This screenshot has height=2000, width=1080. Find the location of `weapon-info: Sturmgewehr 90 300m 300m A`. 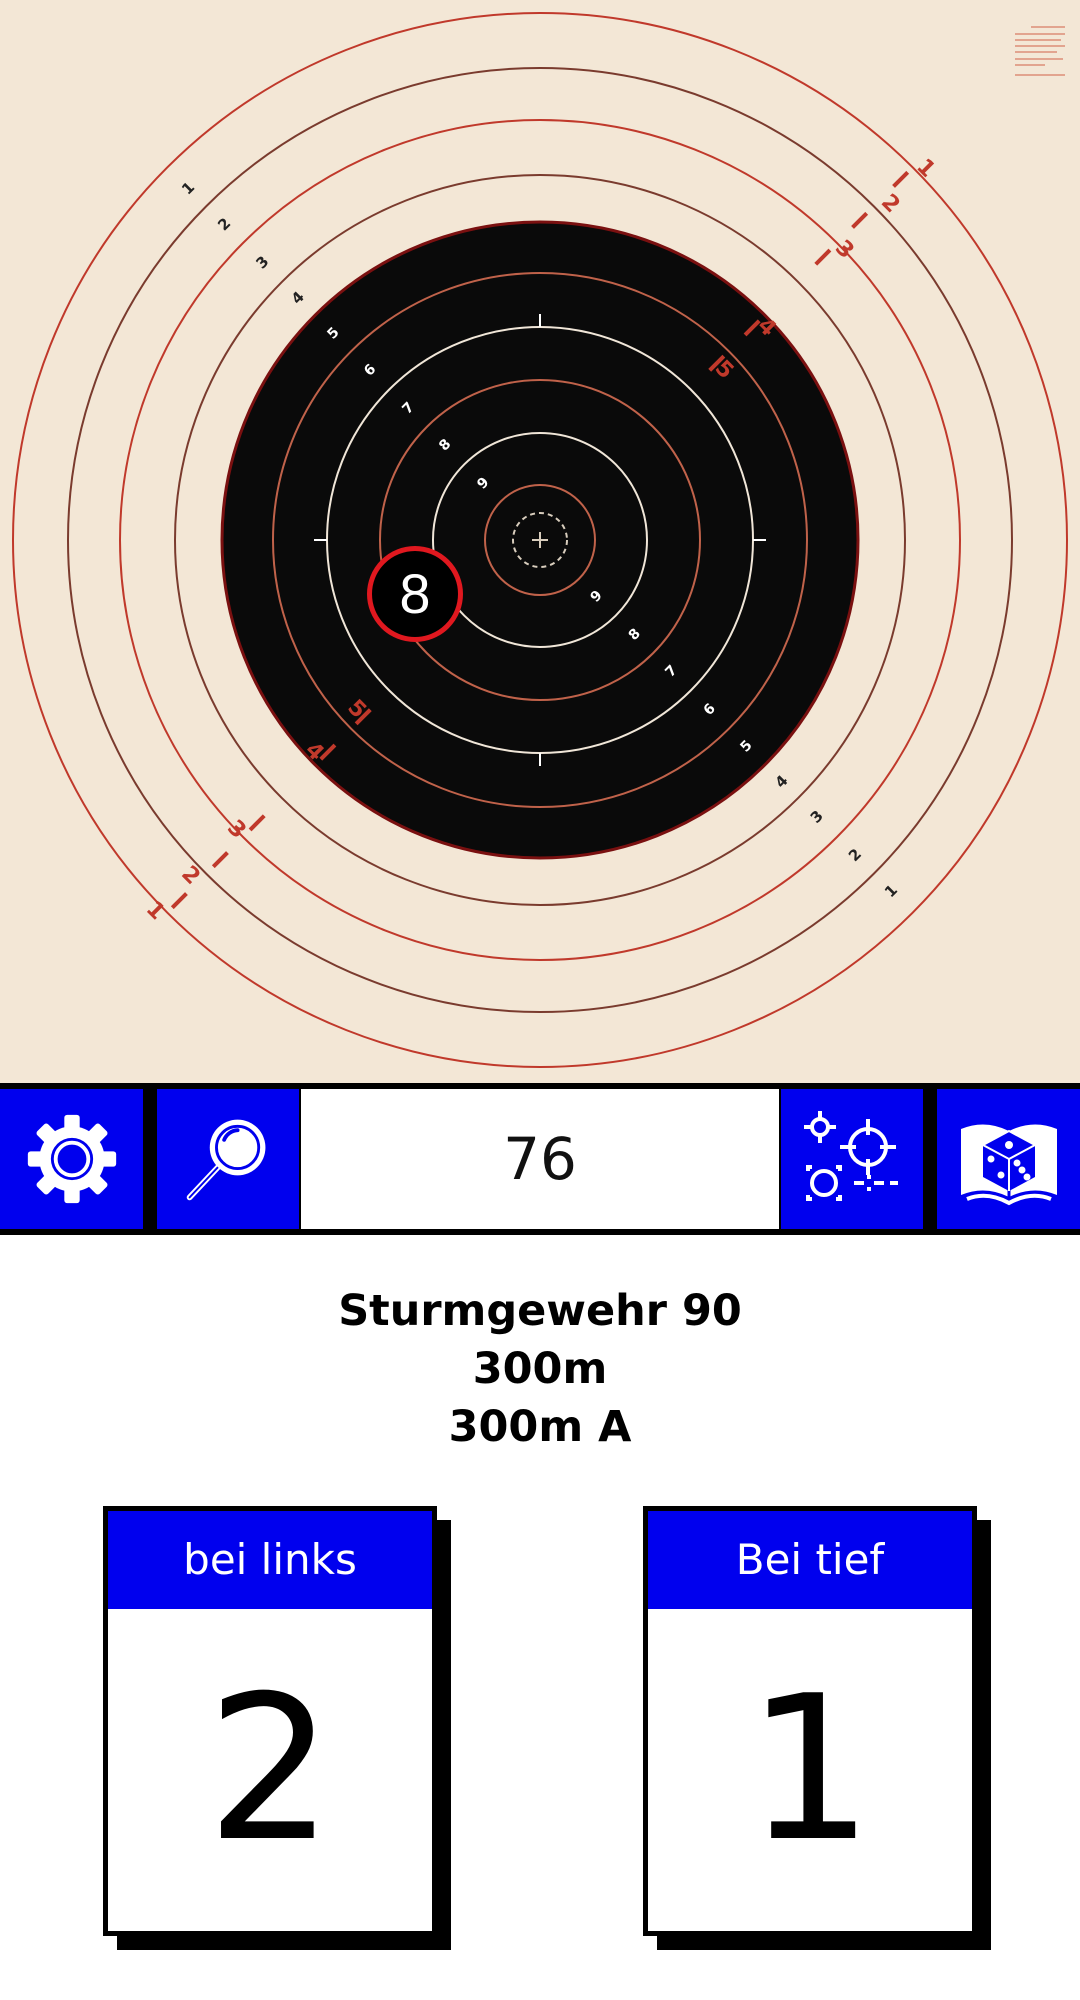

weapon-info: Sturmgewehr 90 300m 300m A is located at coordinates (540, 1369).